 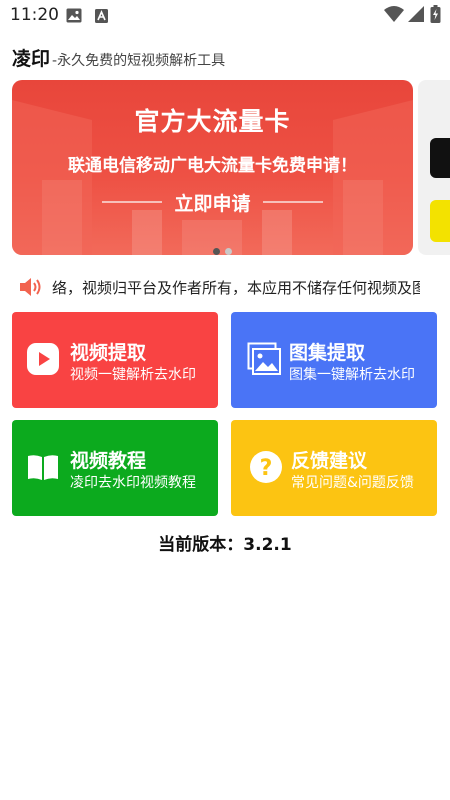 What do you see at coordinates (416, 16) in the screenshot?
I see `signal-icon` at bounding box center [416, 16].